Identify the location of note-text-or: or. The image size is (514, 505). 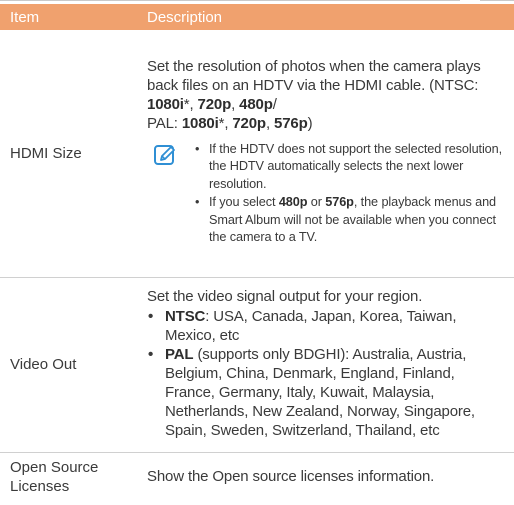
(316, 202).